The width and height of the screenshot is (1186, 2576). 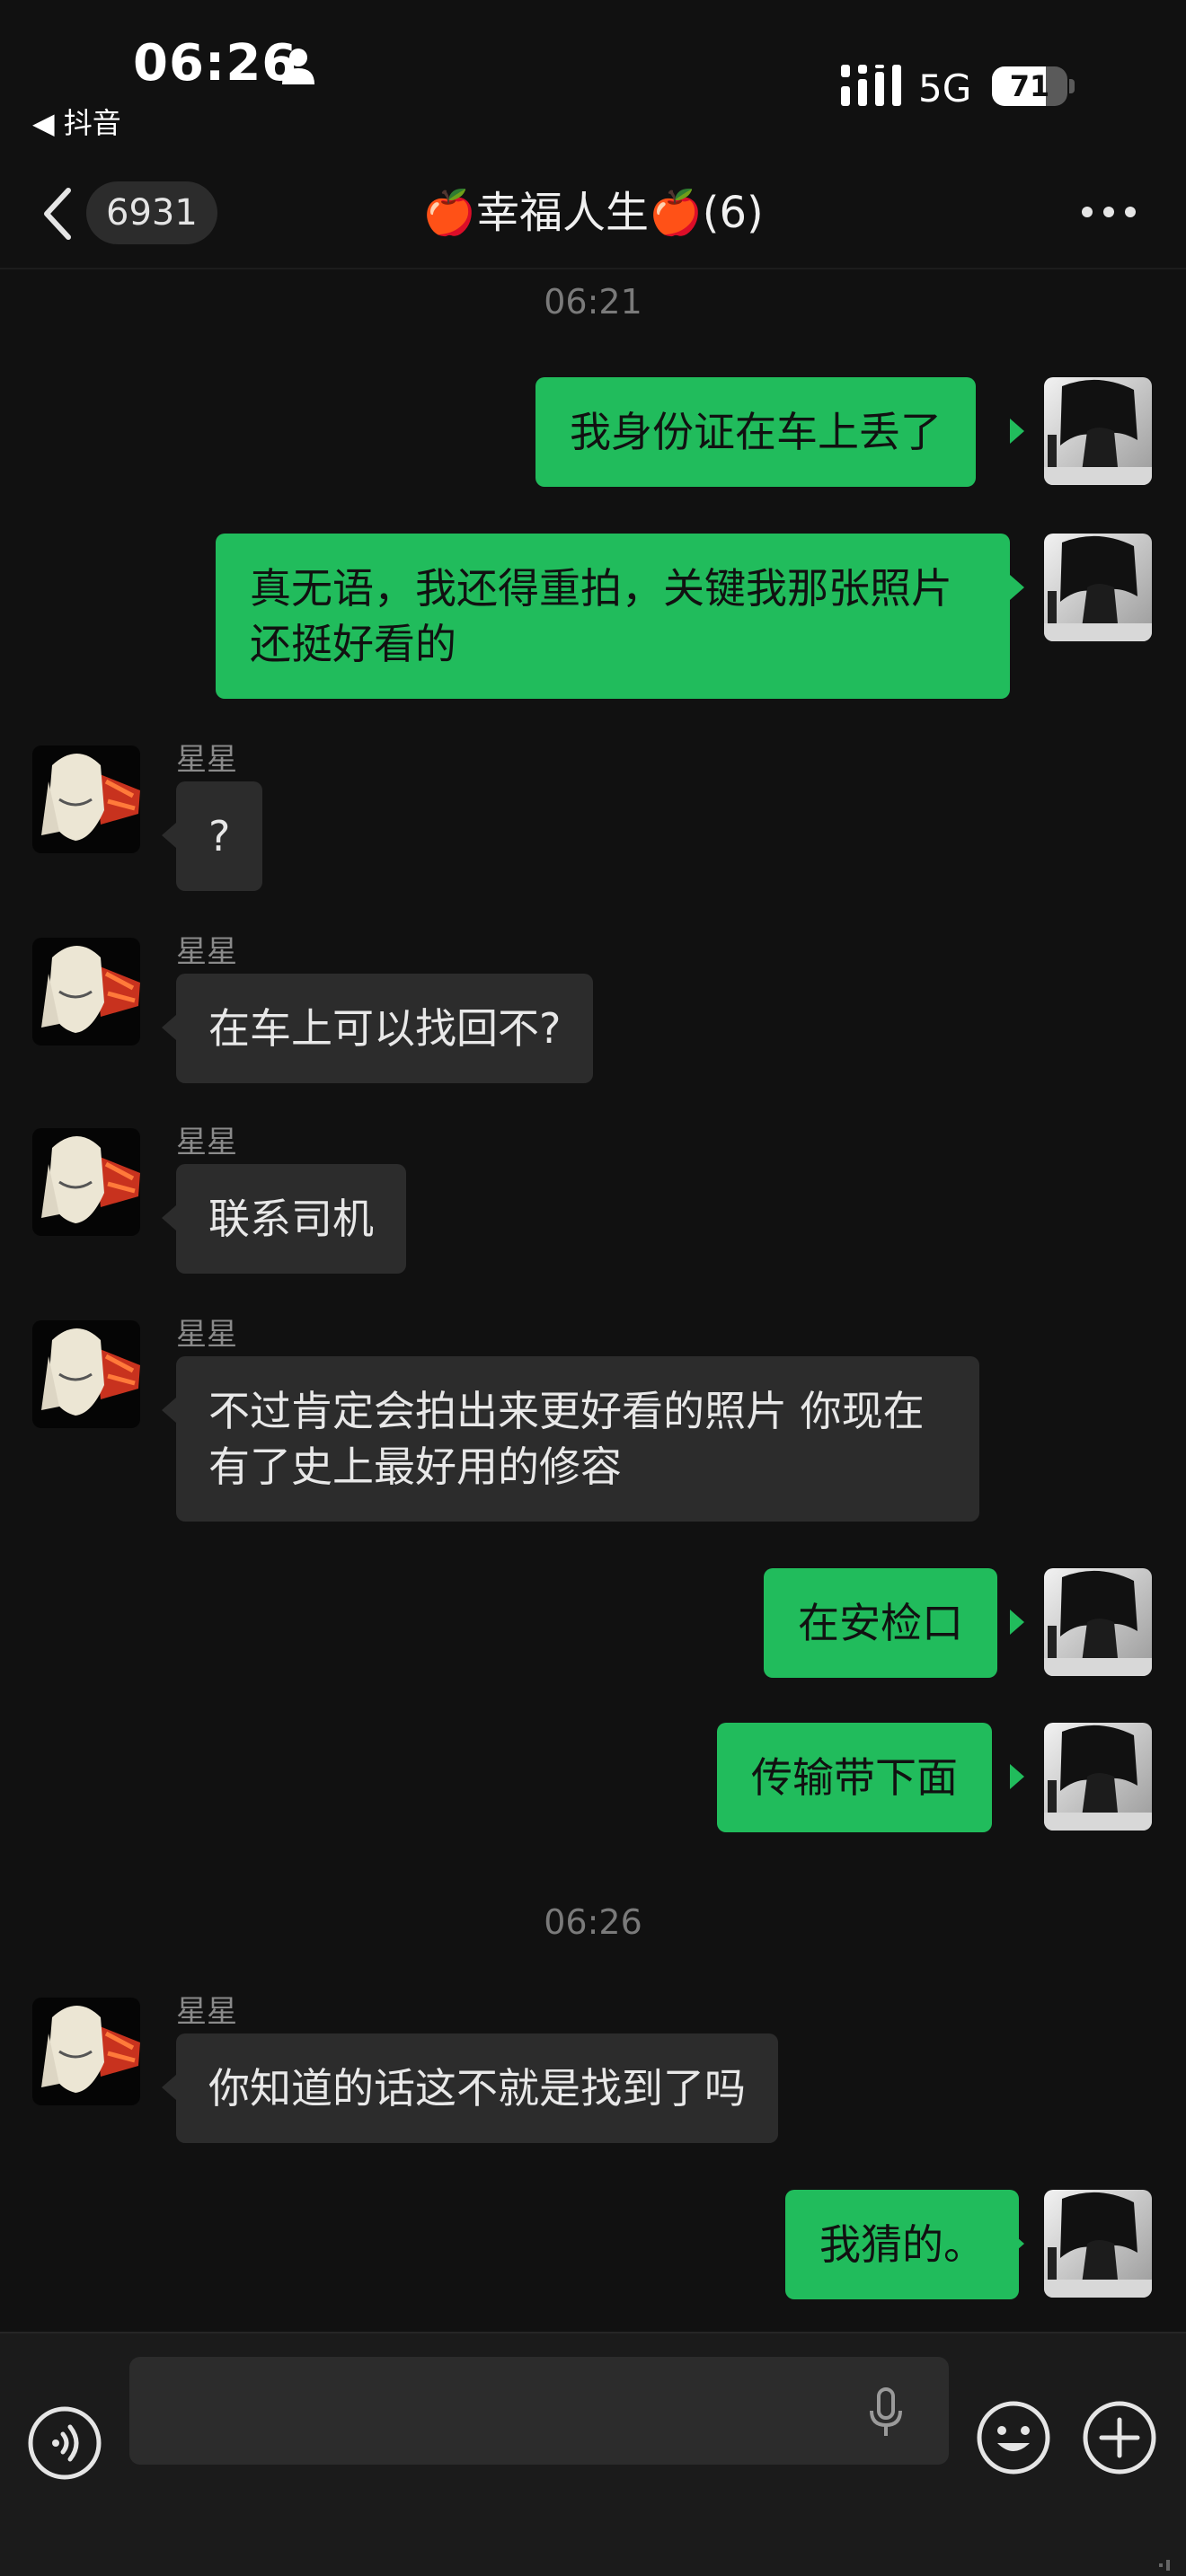 I want to click on outgoing-message: 我身份证在车上丢了, so click(x=755, y=432).